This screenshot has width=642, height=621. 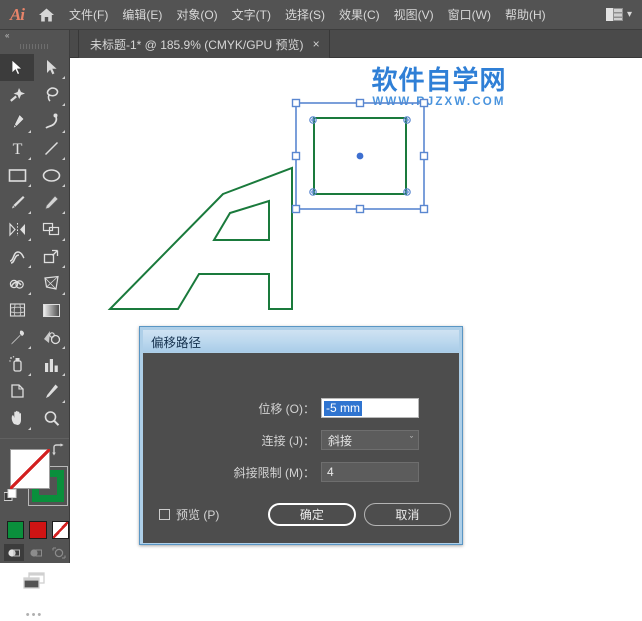 What do you see at coordinates (164, 514) in the screenshot?
I see `checkbox-icon` at bounding box center [164, 514].